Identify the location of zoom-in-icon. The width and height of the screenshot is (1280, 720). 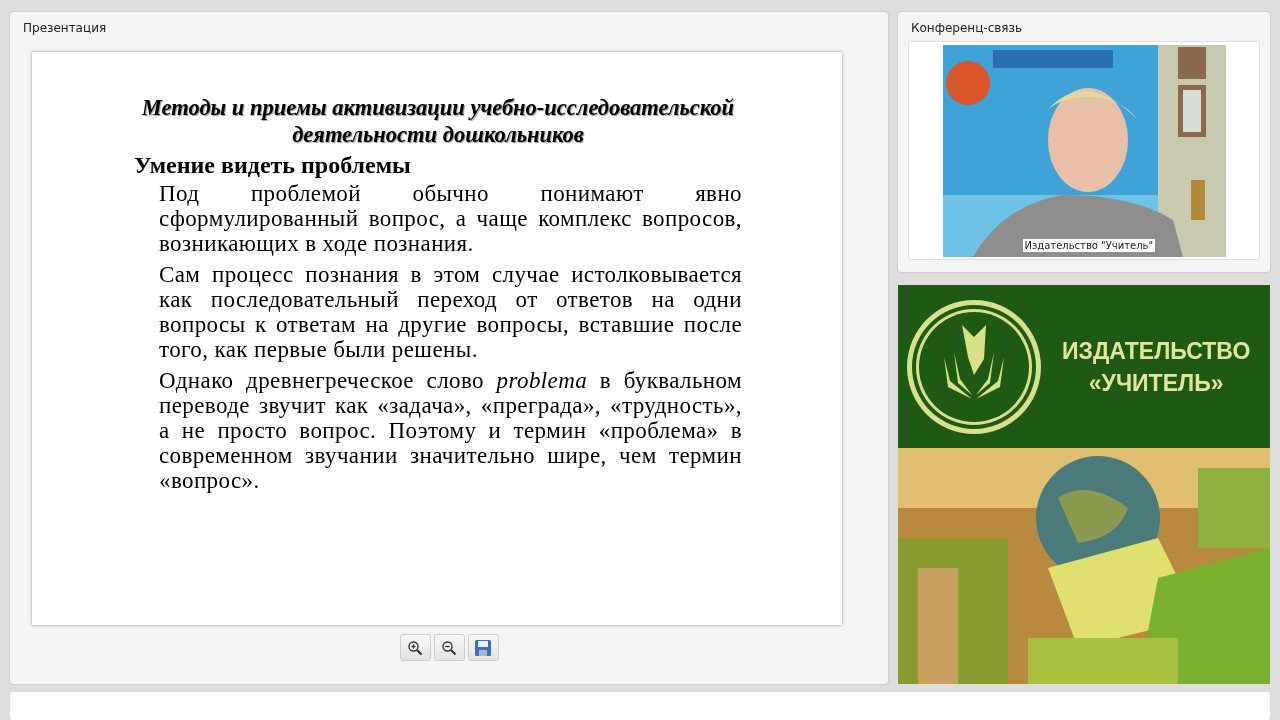
(415, 647).